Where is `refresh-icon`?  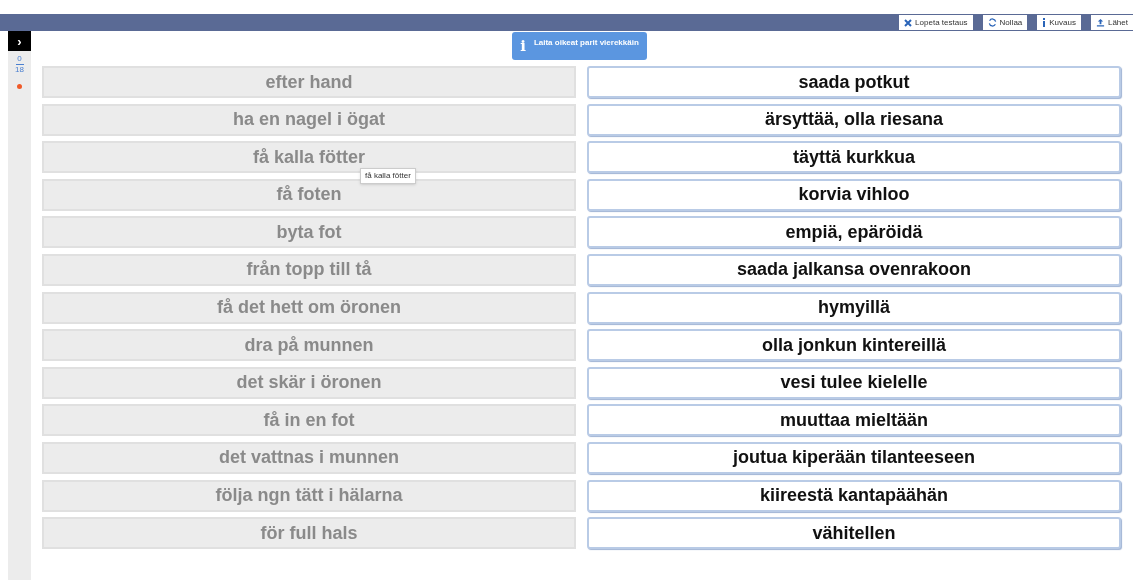 refresh-icon is located at coordinates (992, 22).